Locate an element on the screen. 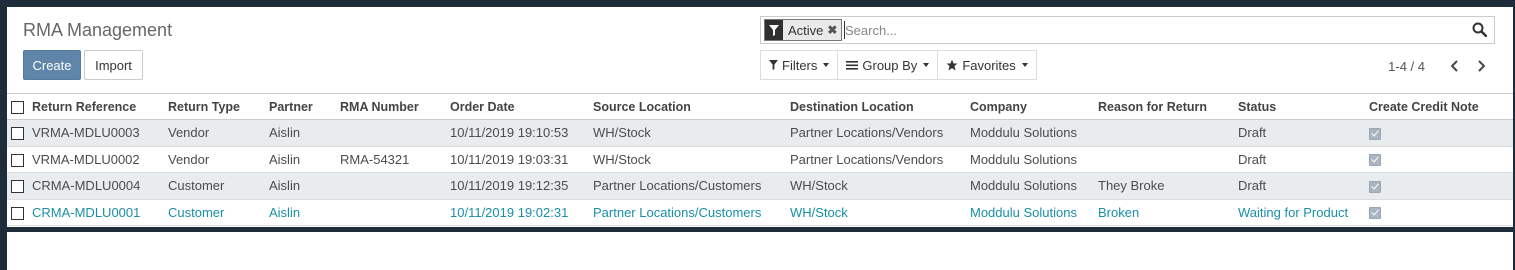 This screenshot has width=1515, height=270. cell-status: Waiting for Product is located at coordinates (1293, 212).